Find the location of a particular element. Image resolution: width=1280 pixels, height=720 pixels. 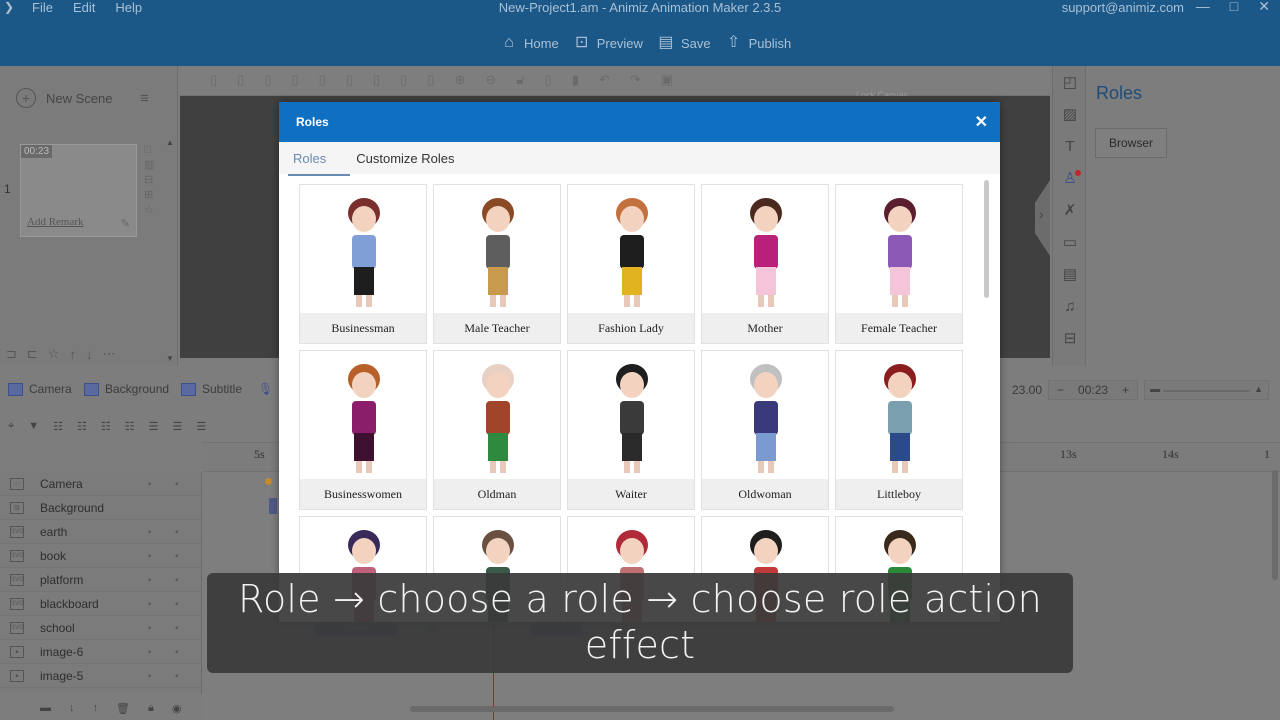

layer-row: SVG book • • is located at coordinates (100, 556).